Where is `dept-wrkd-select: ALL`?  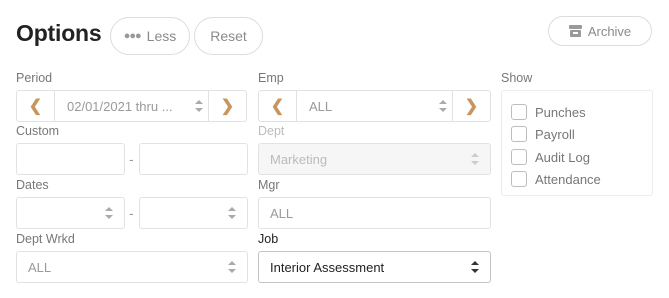 dept-wrkd-select: ALL is located at coordinates (132, 267).